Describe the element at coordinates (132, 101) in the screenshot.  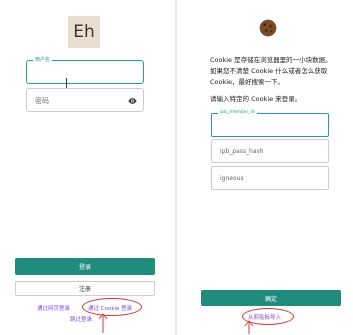
I see `eye-icon` at that location.